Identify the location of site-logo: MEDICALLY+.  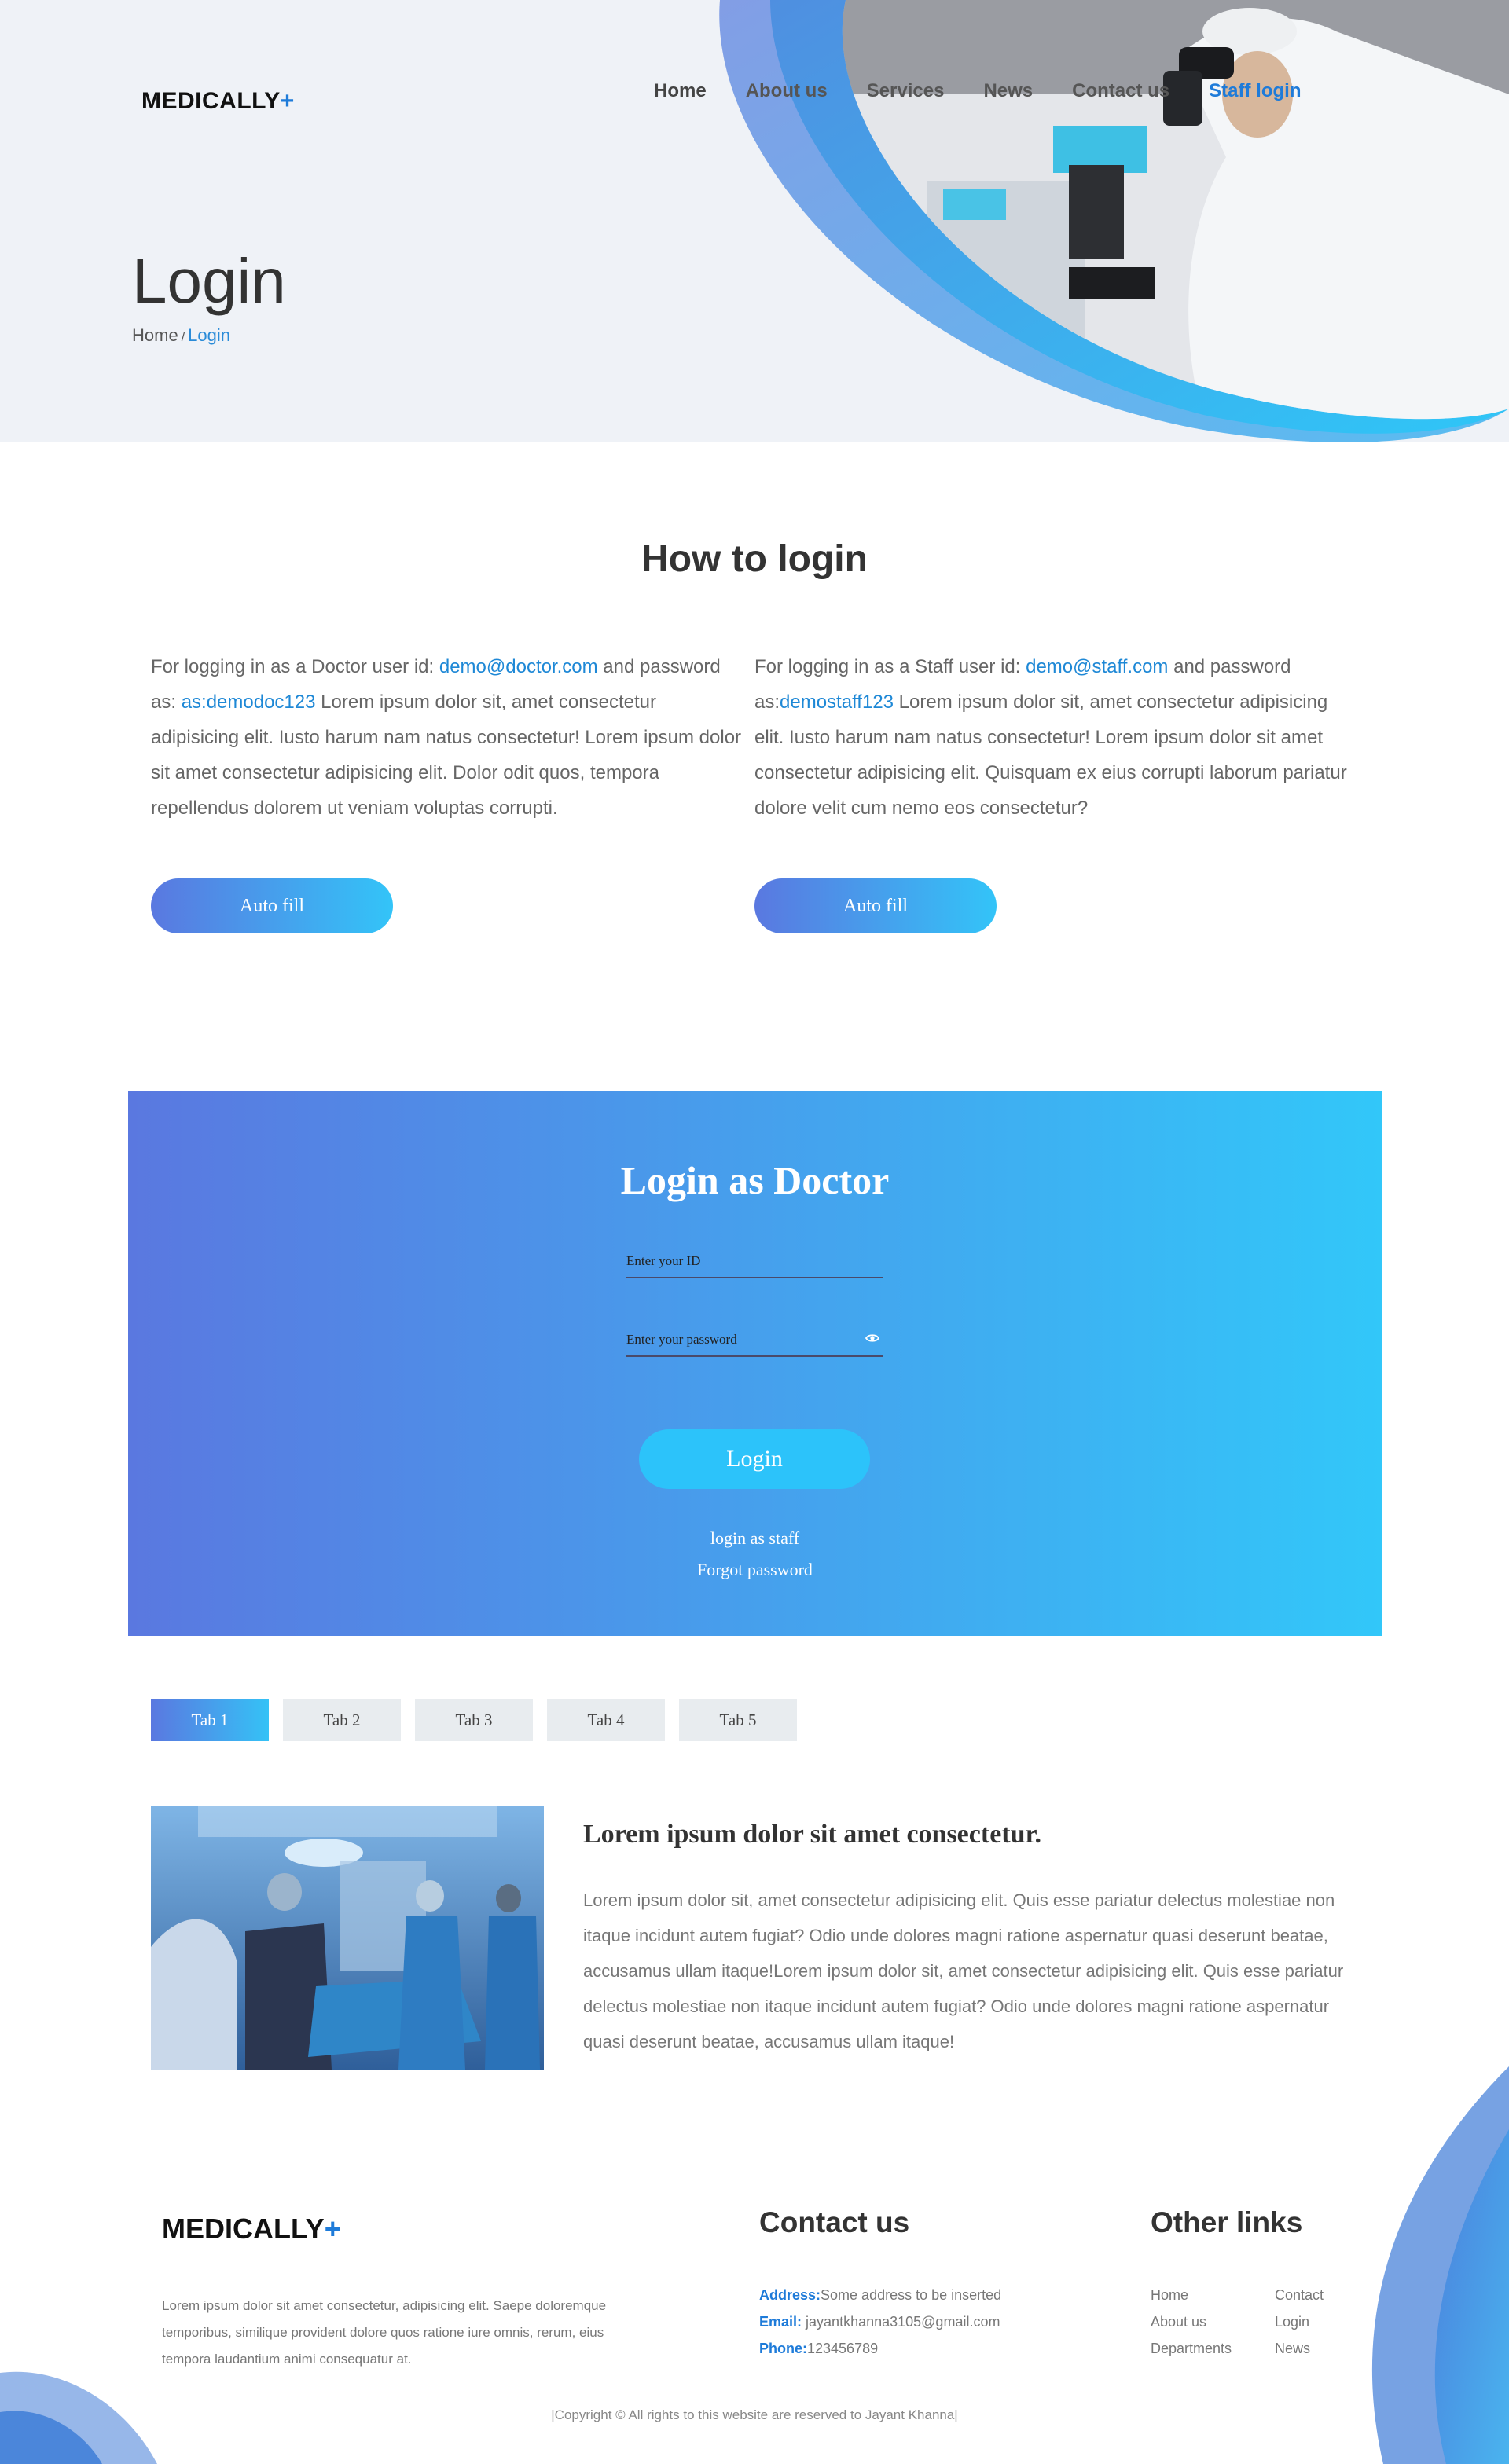
(218, 101).